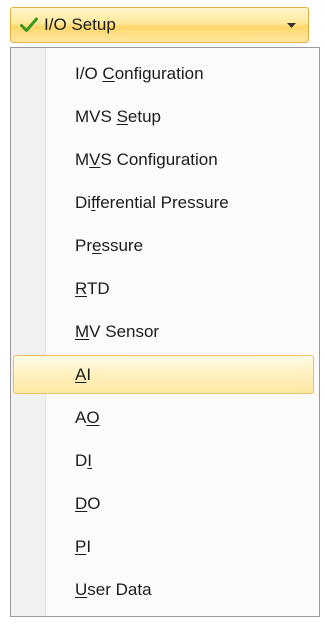 The width and height of the screenshot is (325, 626). Describe the element at coordinates (81, 288) in the screenshot. I see `access-key: R` at that location.